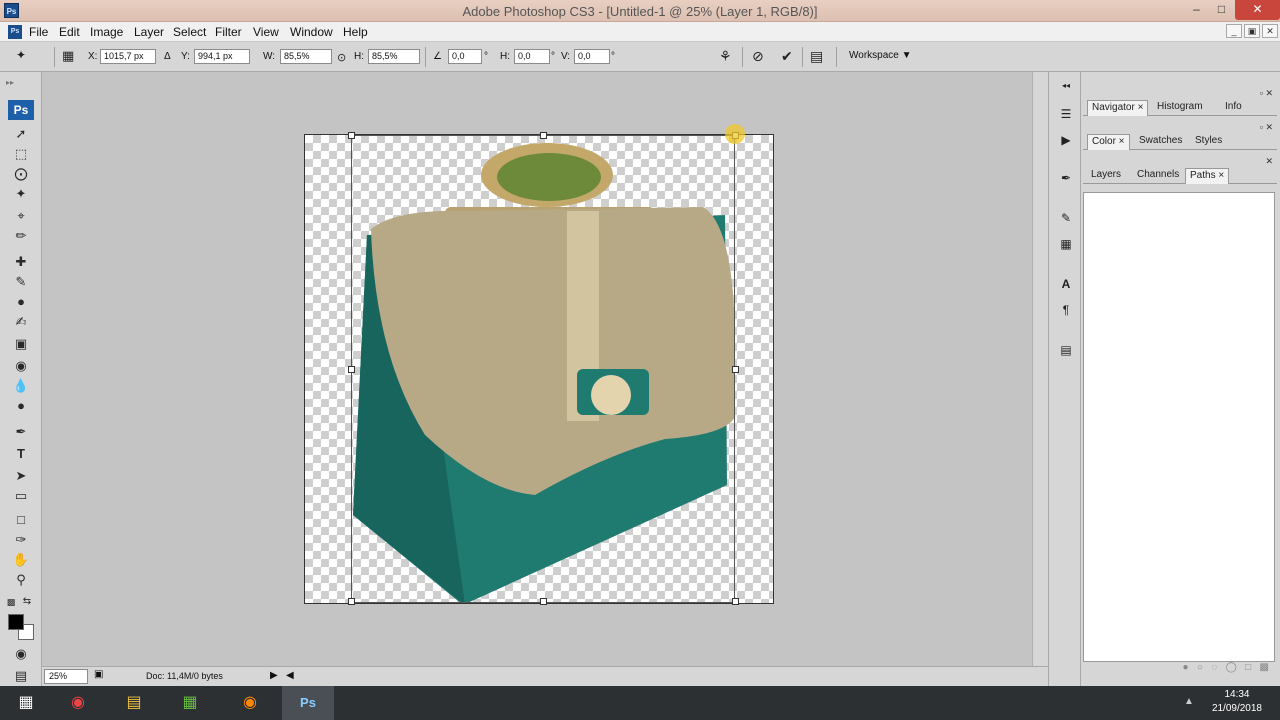  I want to click on photoshop-taskbar-icon: Ps, so click(308, 703).